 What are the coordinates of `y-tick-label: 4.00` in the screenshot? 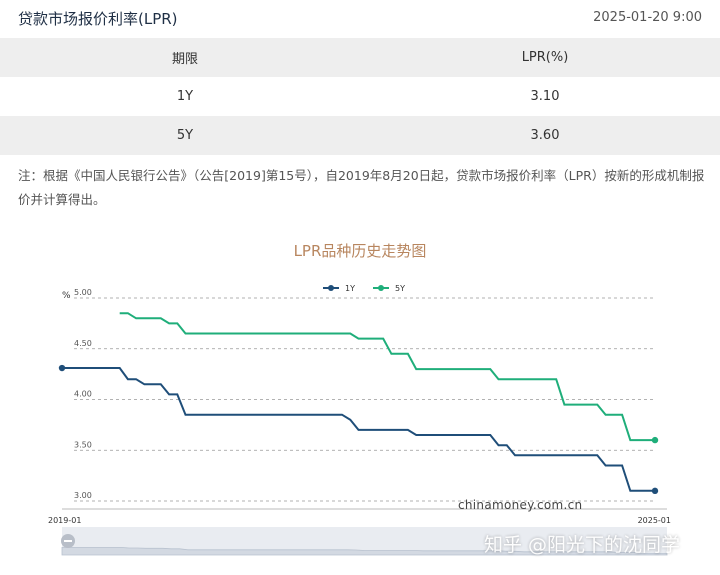 It's located at (83, 394).